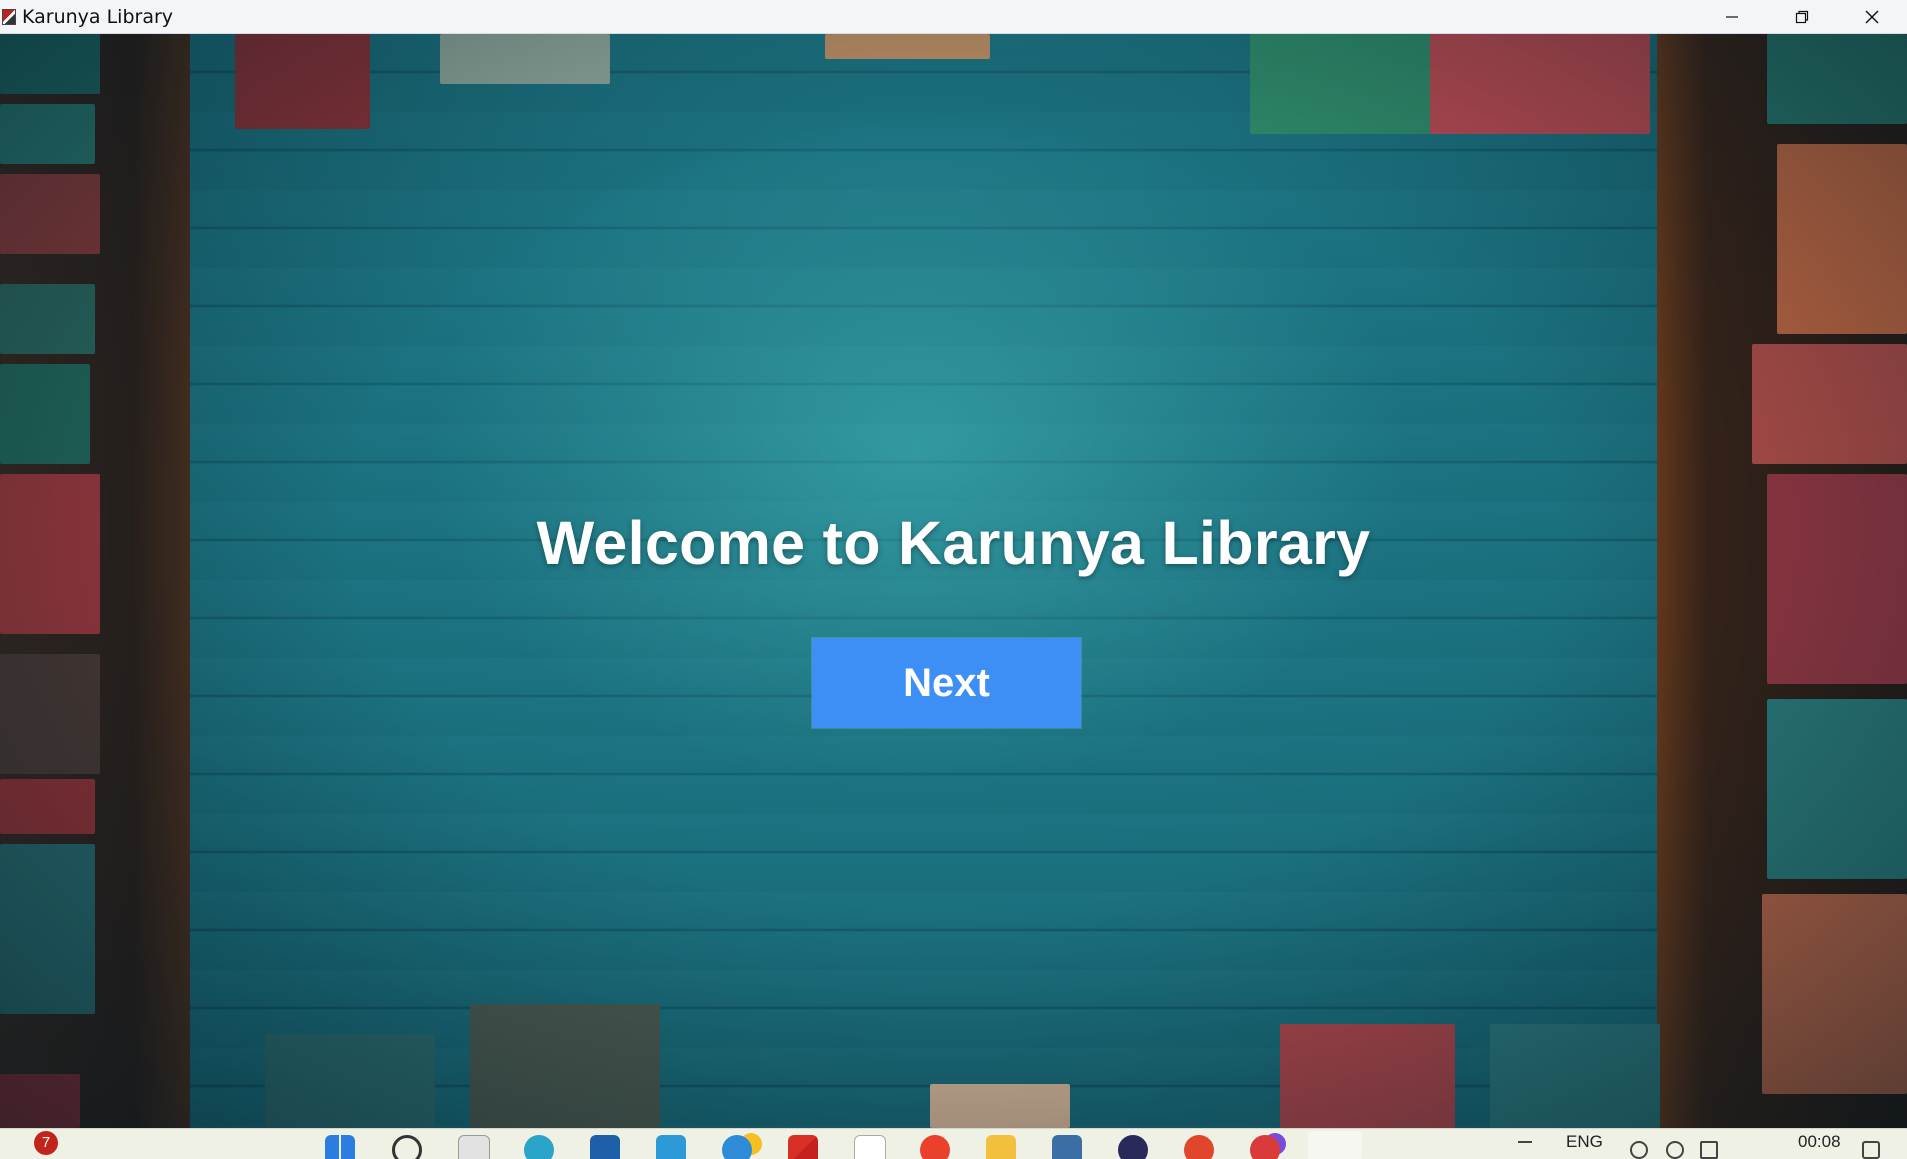 Image resolution: width=1907 pixels, height=1159 pixels. I want to click on minimize-icon, so click(1732, 17).